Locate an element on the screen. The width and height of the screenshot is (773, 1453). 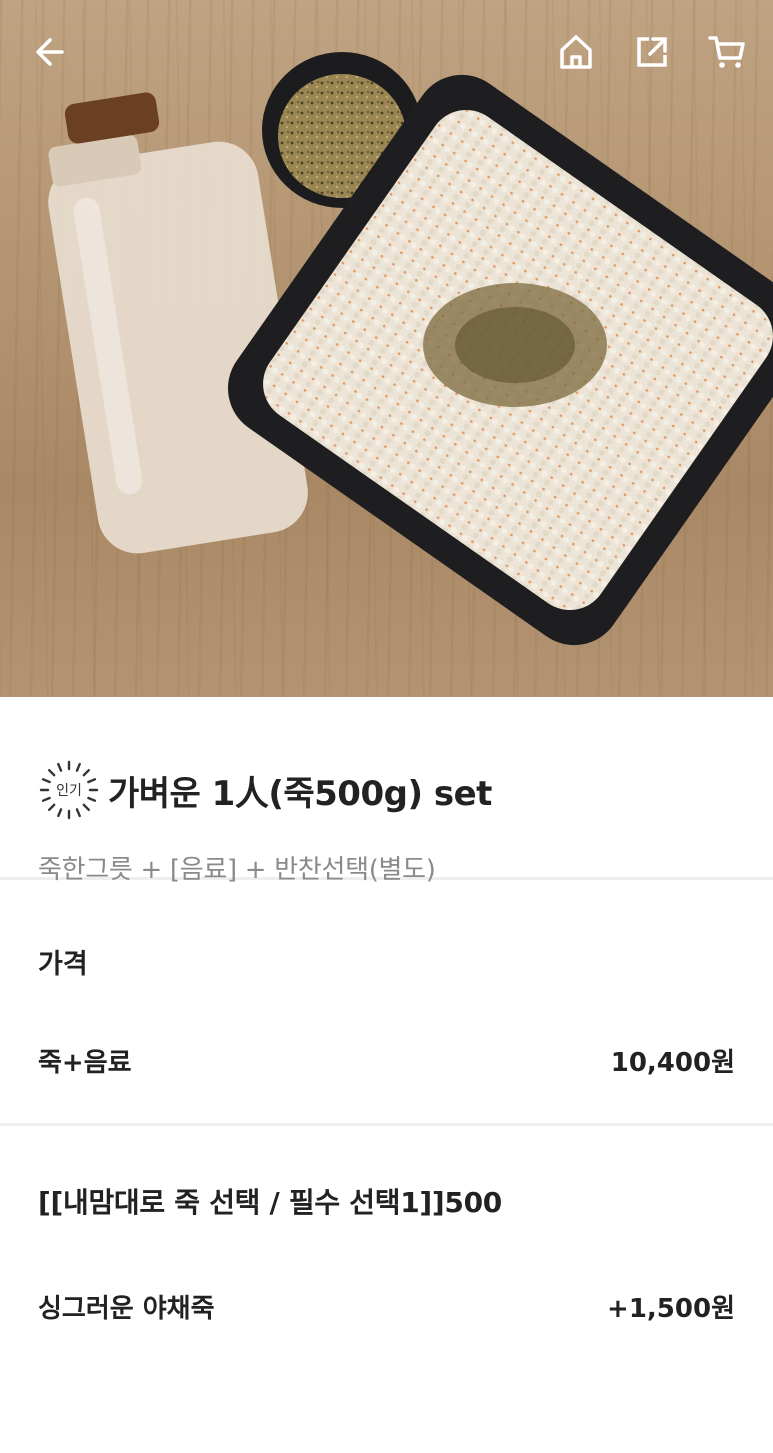
price-item-value: 10,400원 is located at coordinates (672, 1063).